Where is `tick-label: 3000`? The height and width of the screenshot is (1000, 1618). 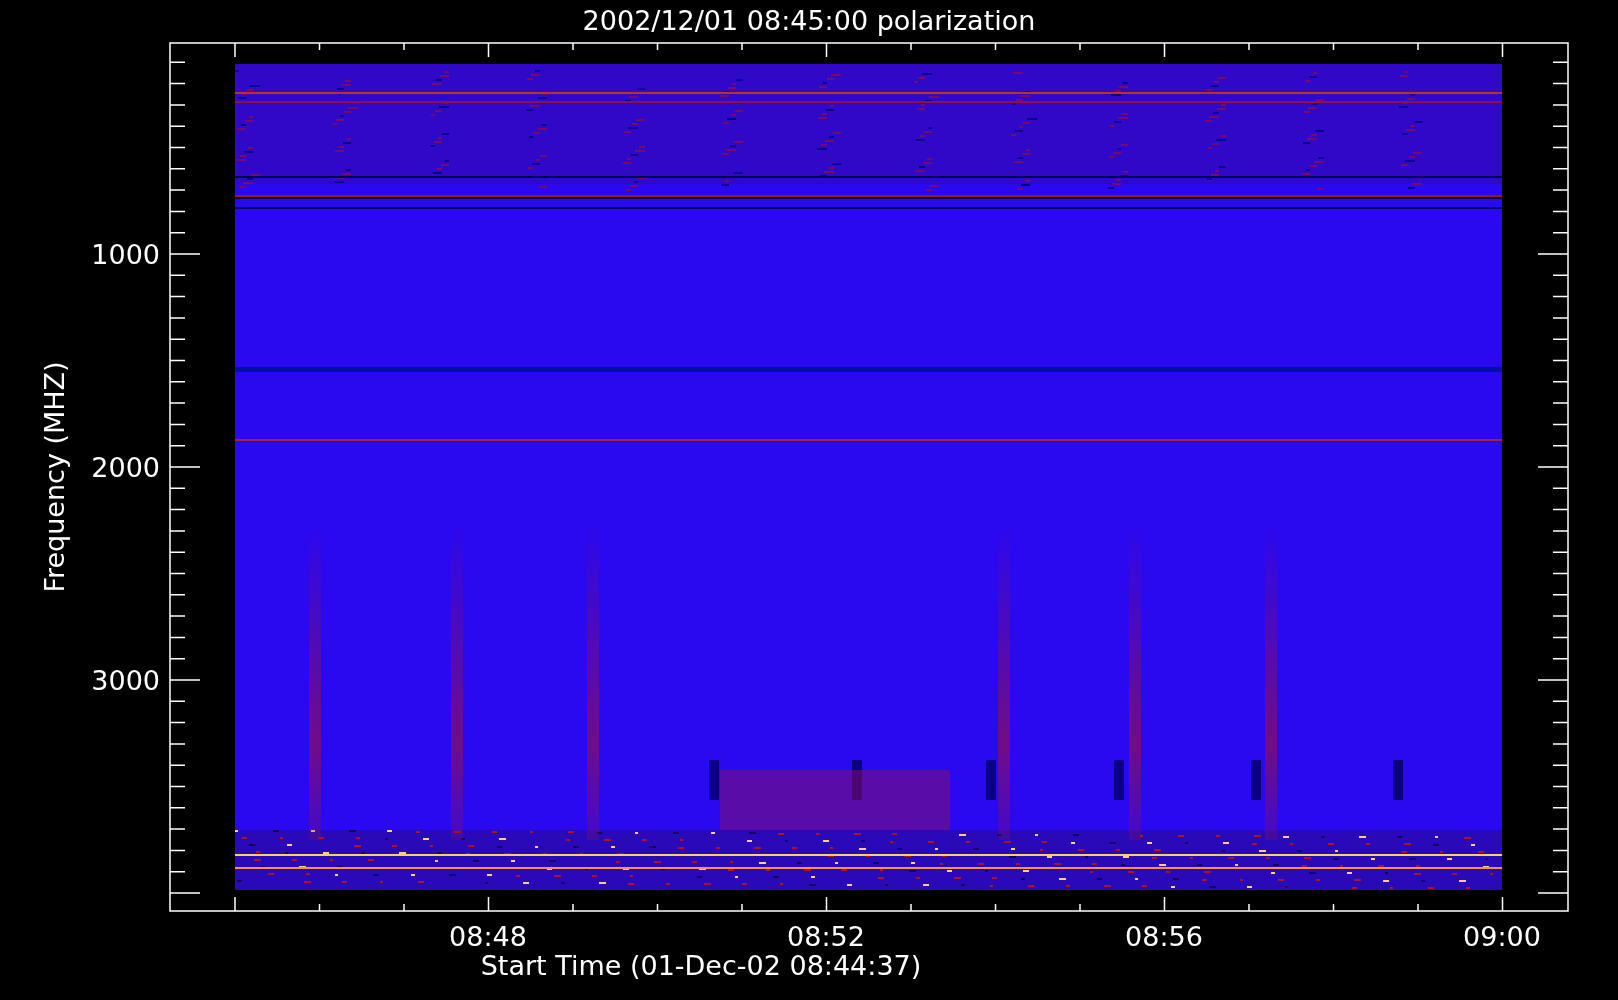 tick-label: 3000 is located at coordinates (125, 680).